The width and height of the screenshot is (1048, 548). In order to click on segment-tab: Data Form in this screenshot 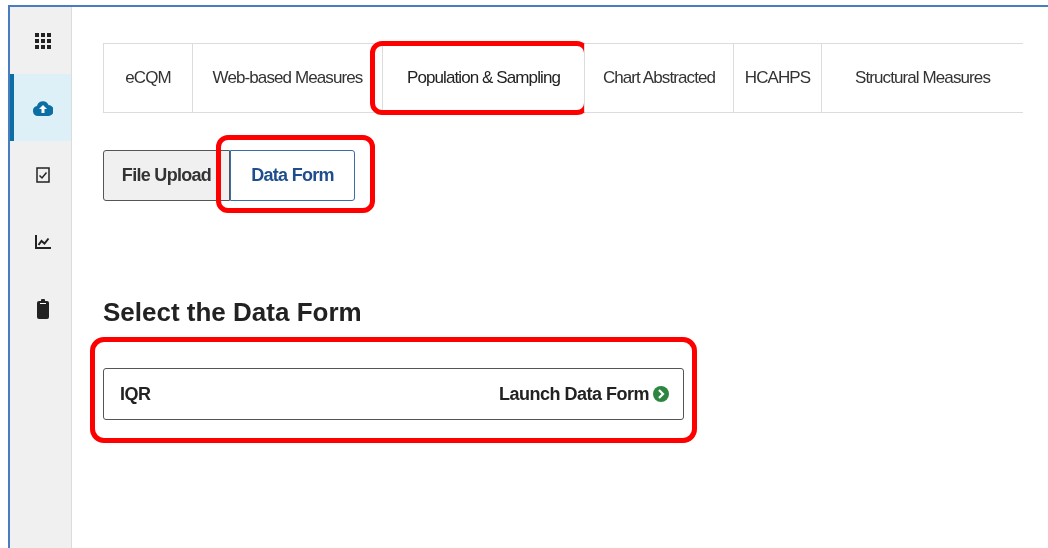, I will do `click(292, 175)`.